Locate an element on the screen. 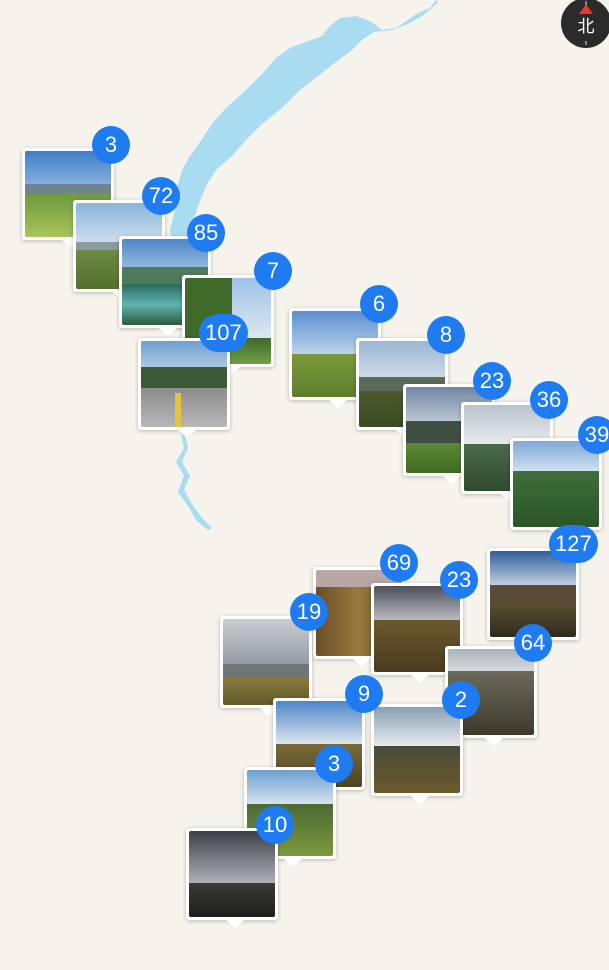 Image resolution: width=609 pixels, height=970 pixels. cluster-count-badge: 85 is located at coordinates (206, 233).